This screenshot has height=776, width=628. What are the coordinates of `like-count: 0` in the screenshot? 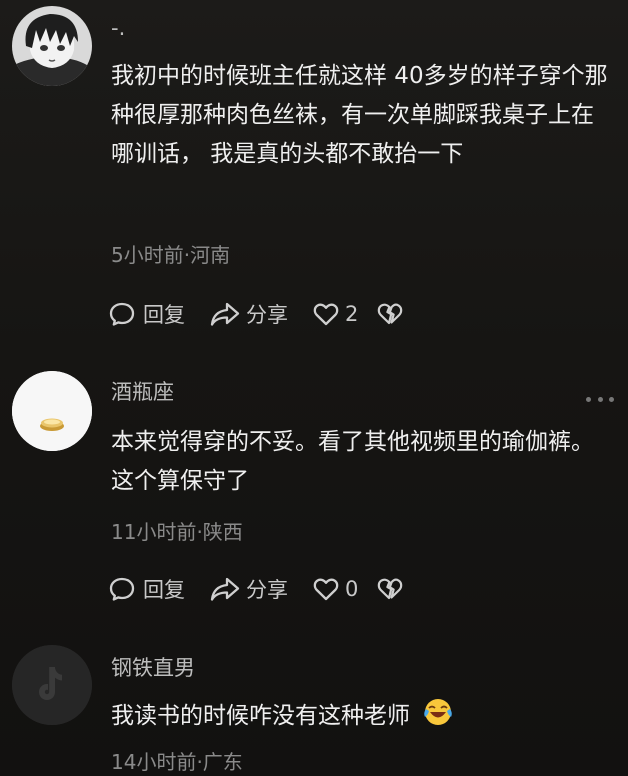 It's located at (352, 589).